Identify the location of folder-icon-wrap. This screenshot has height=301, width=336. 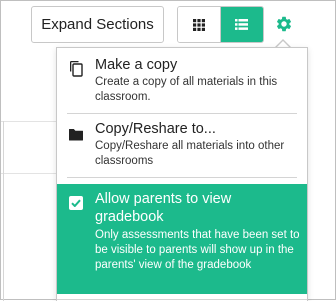
(76, 149).